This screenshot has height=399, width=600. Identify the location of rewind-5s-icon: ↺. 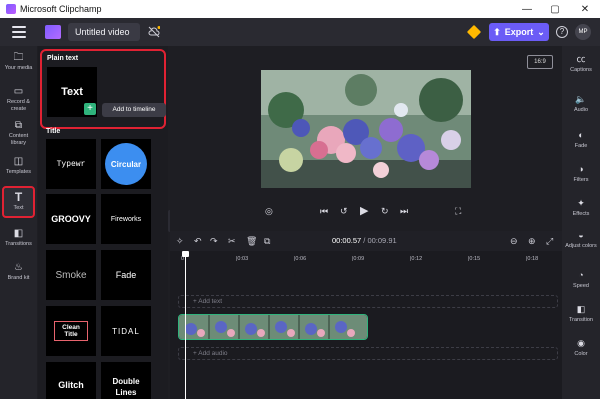
(344, 211).